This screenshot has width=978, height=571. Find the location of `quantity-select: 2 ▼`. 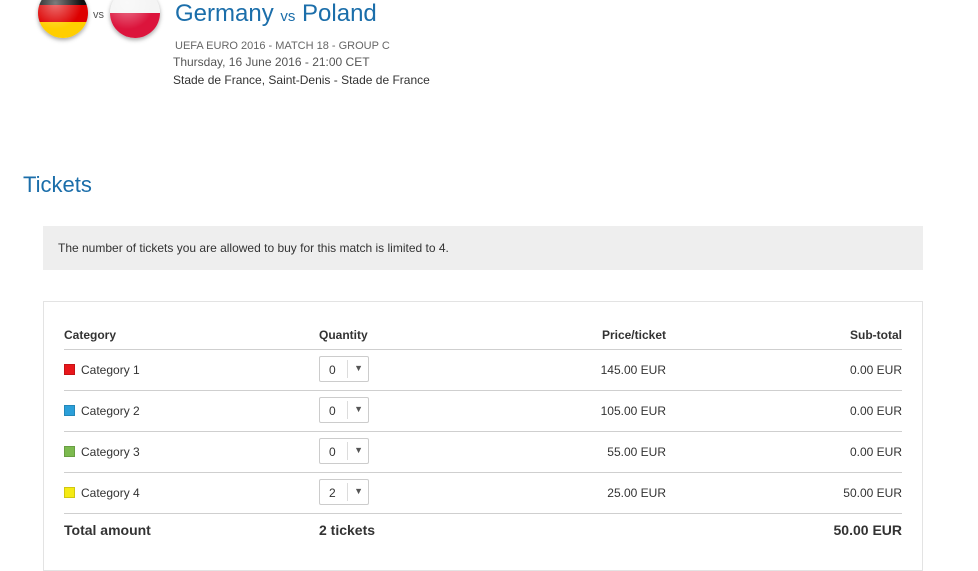

quantity-select: 2 ▼ is located at coordinates (344, 492).